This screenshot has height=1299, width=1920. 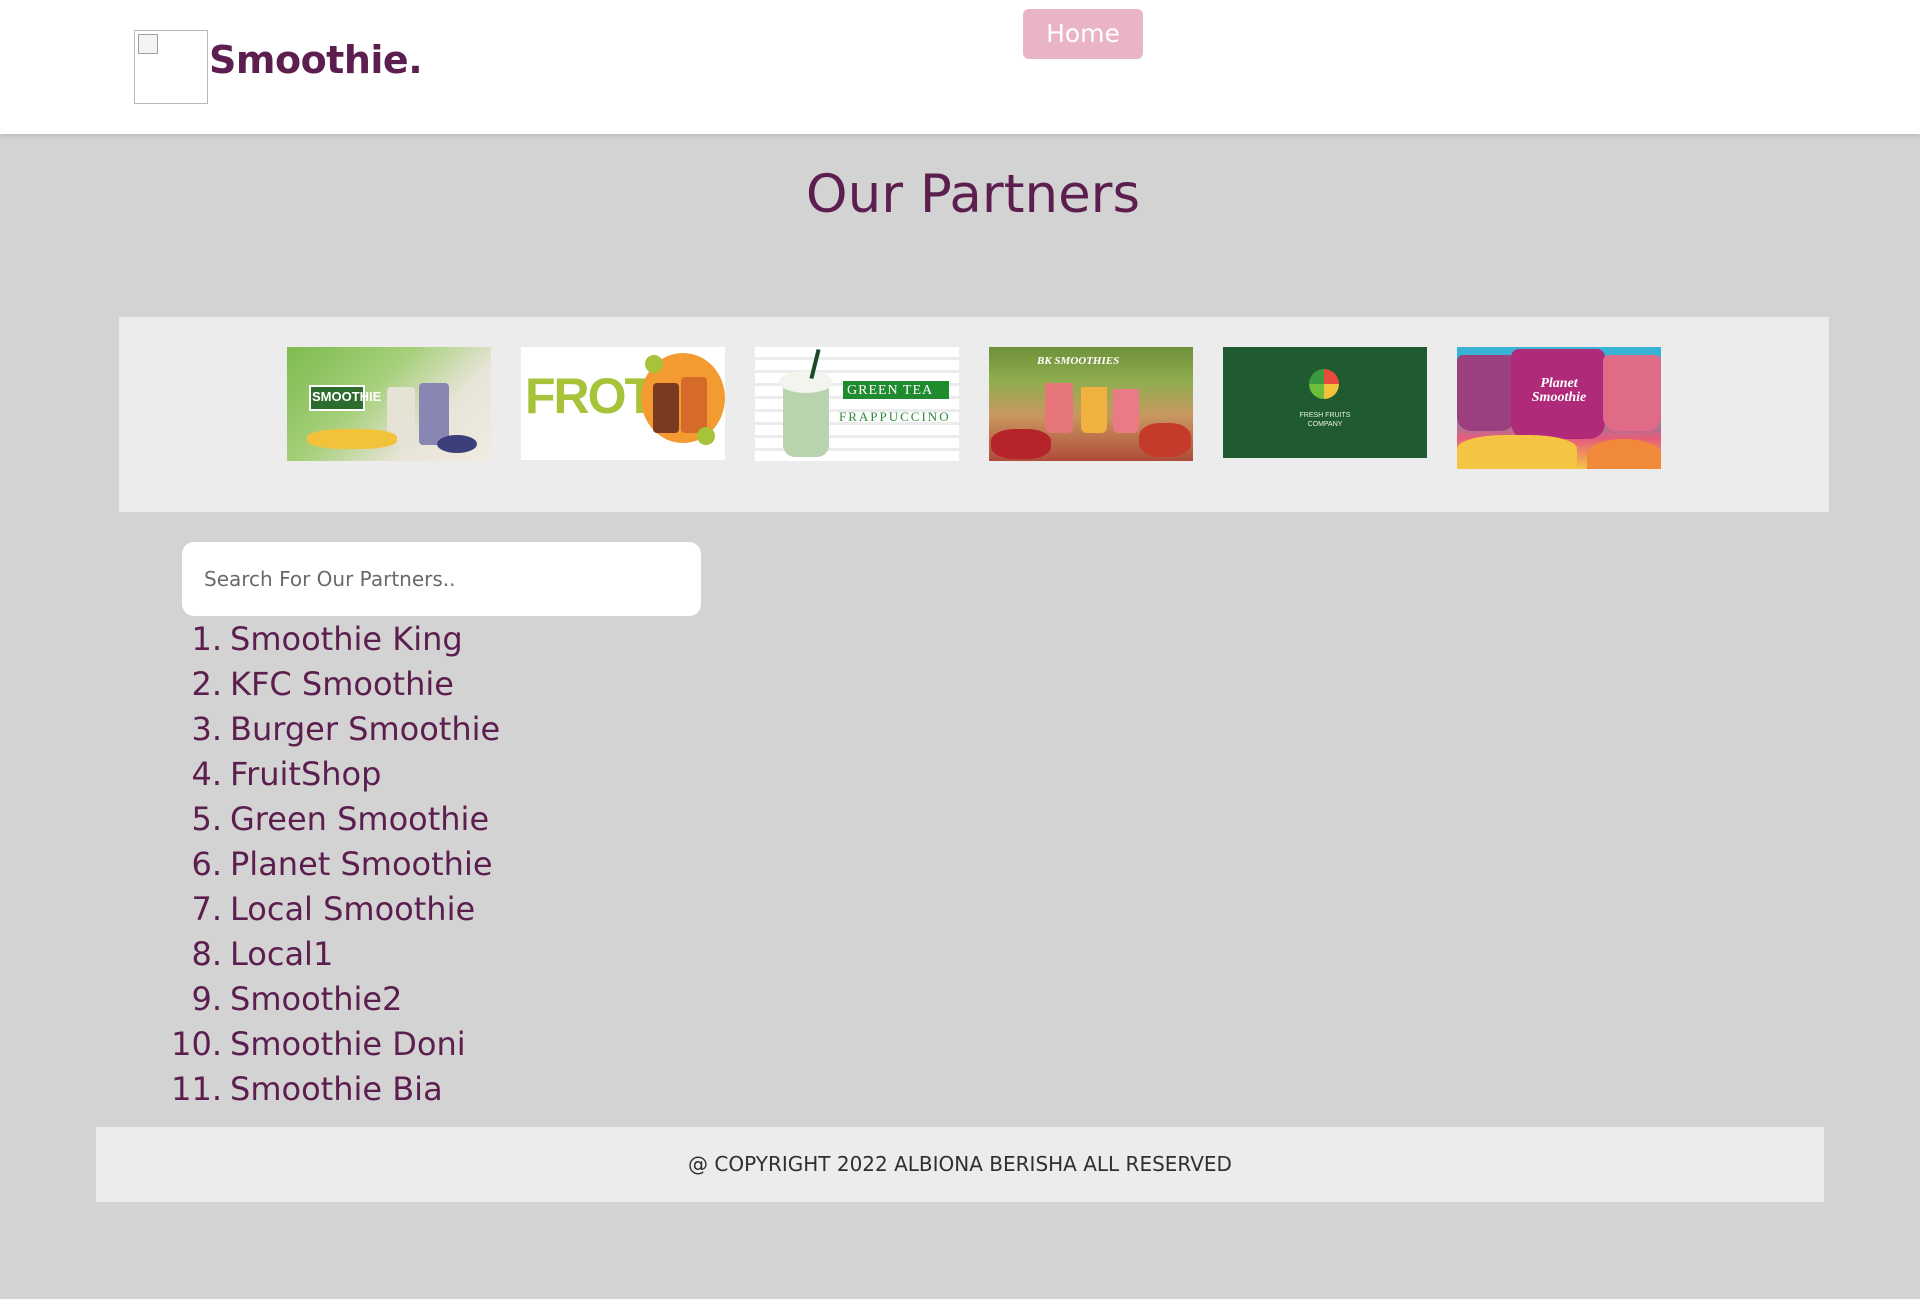 I want to click on partner-name: FruitShop, so click(x=306, y=774).